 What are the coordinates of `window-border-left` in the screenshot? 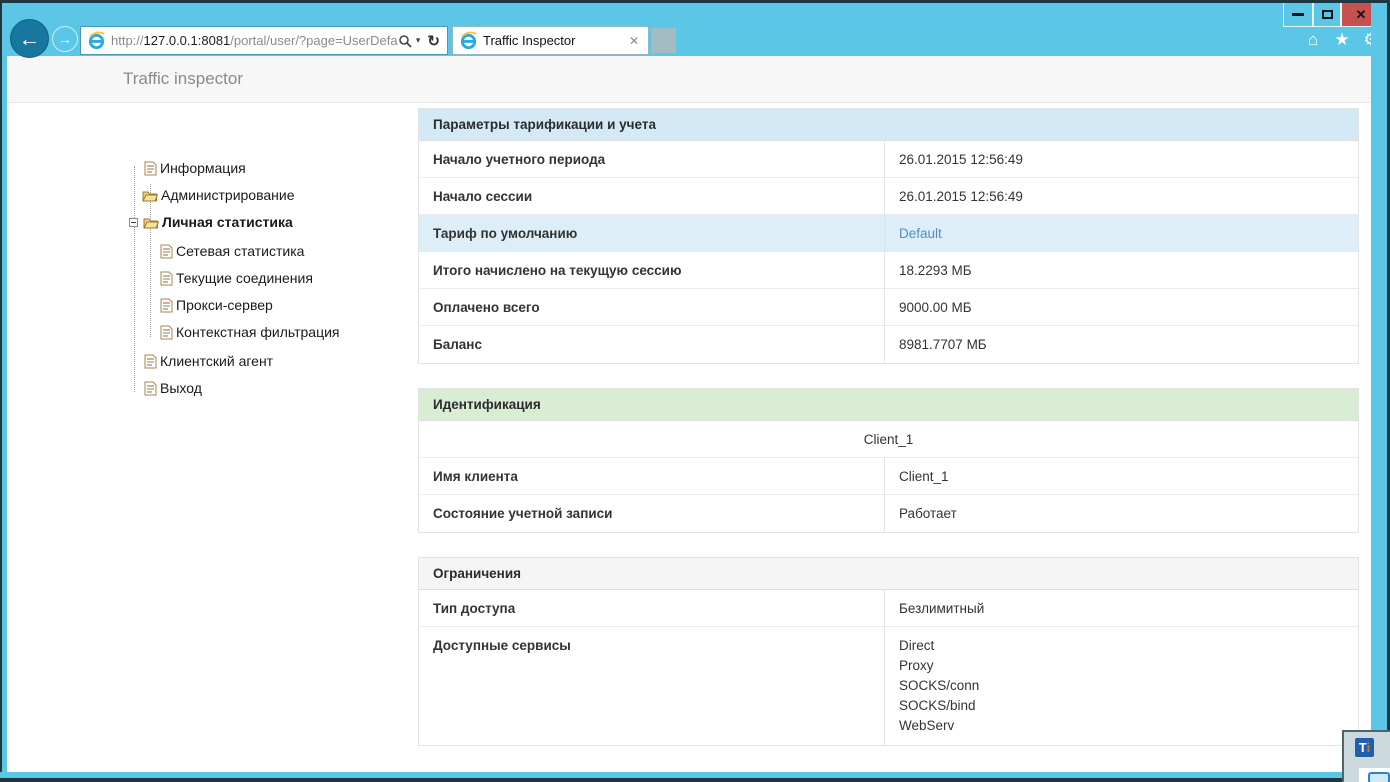 It's located at (1, 391).